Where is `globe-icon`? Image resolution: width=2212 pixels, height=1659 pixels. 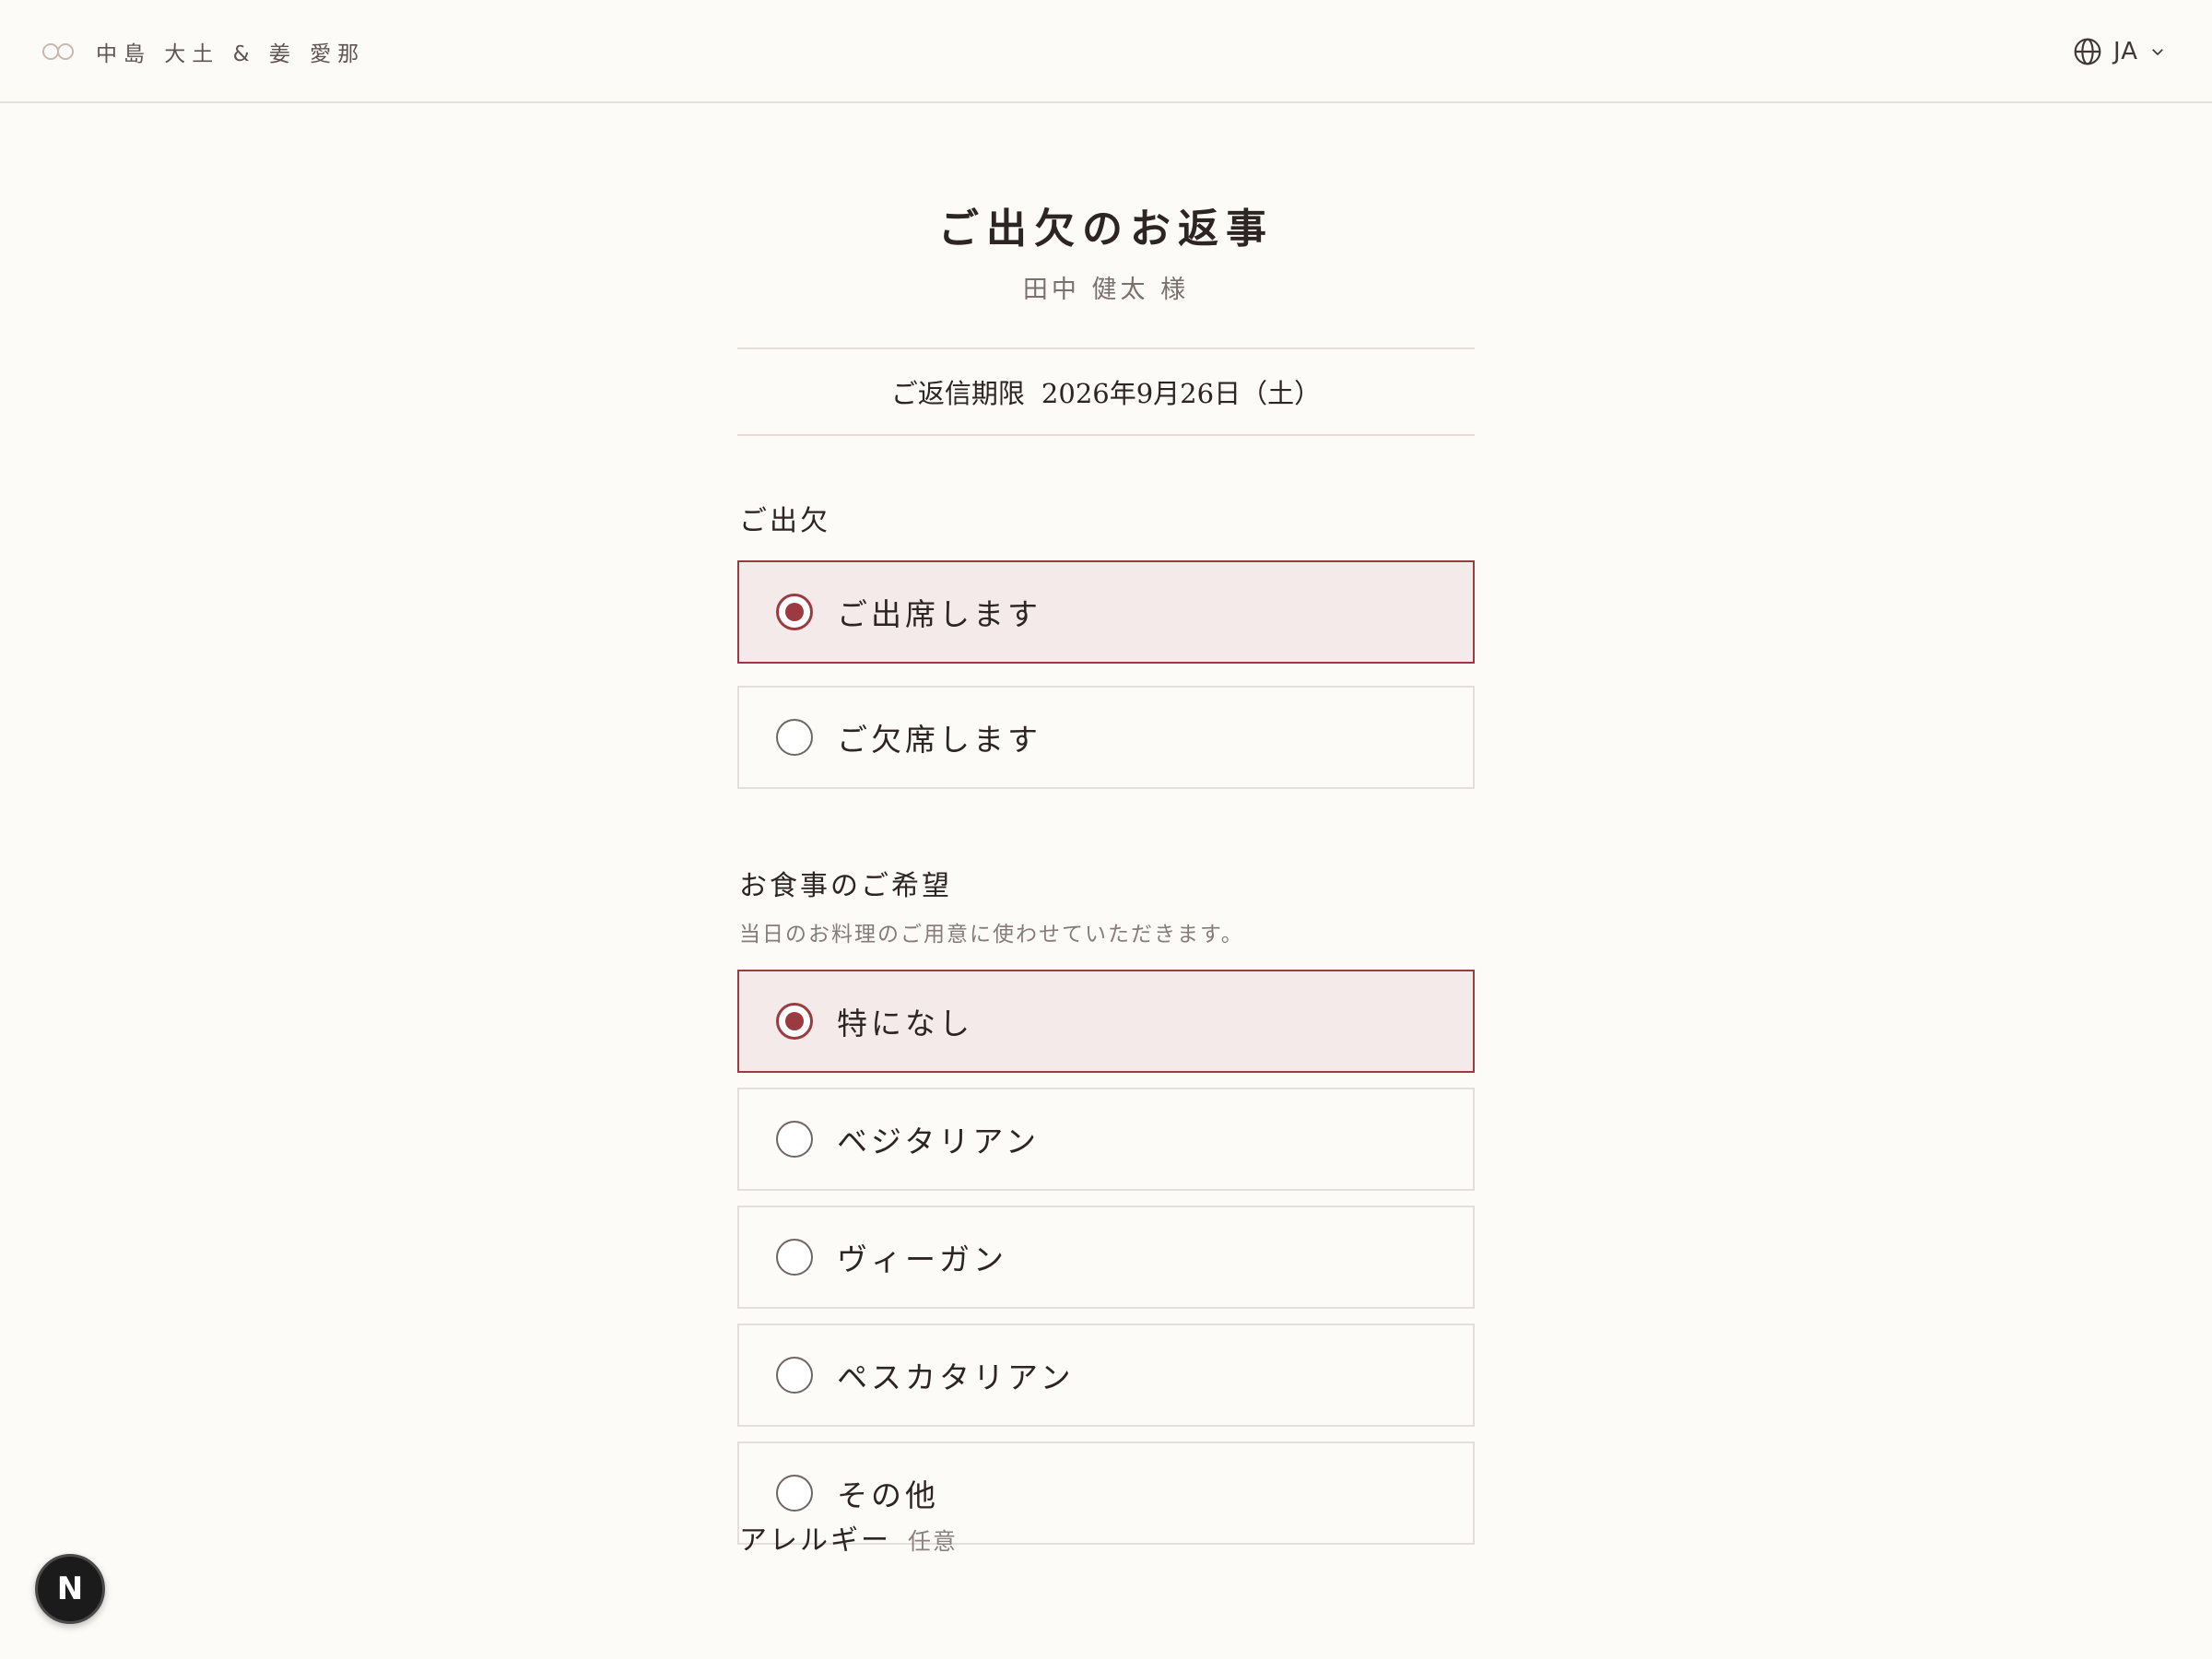 globe-icon is located at coordinates (2087, 51).